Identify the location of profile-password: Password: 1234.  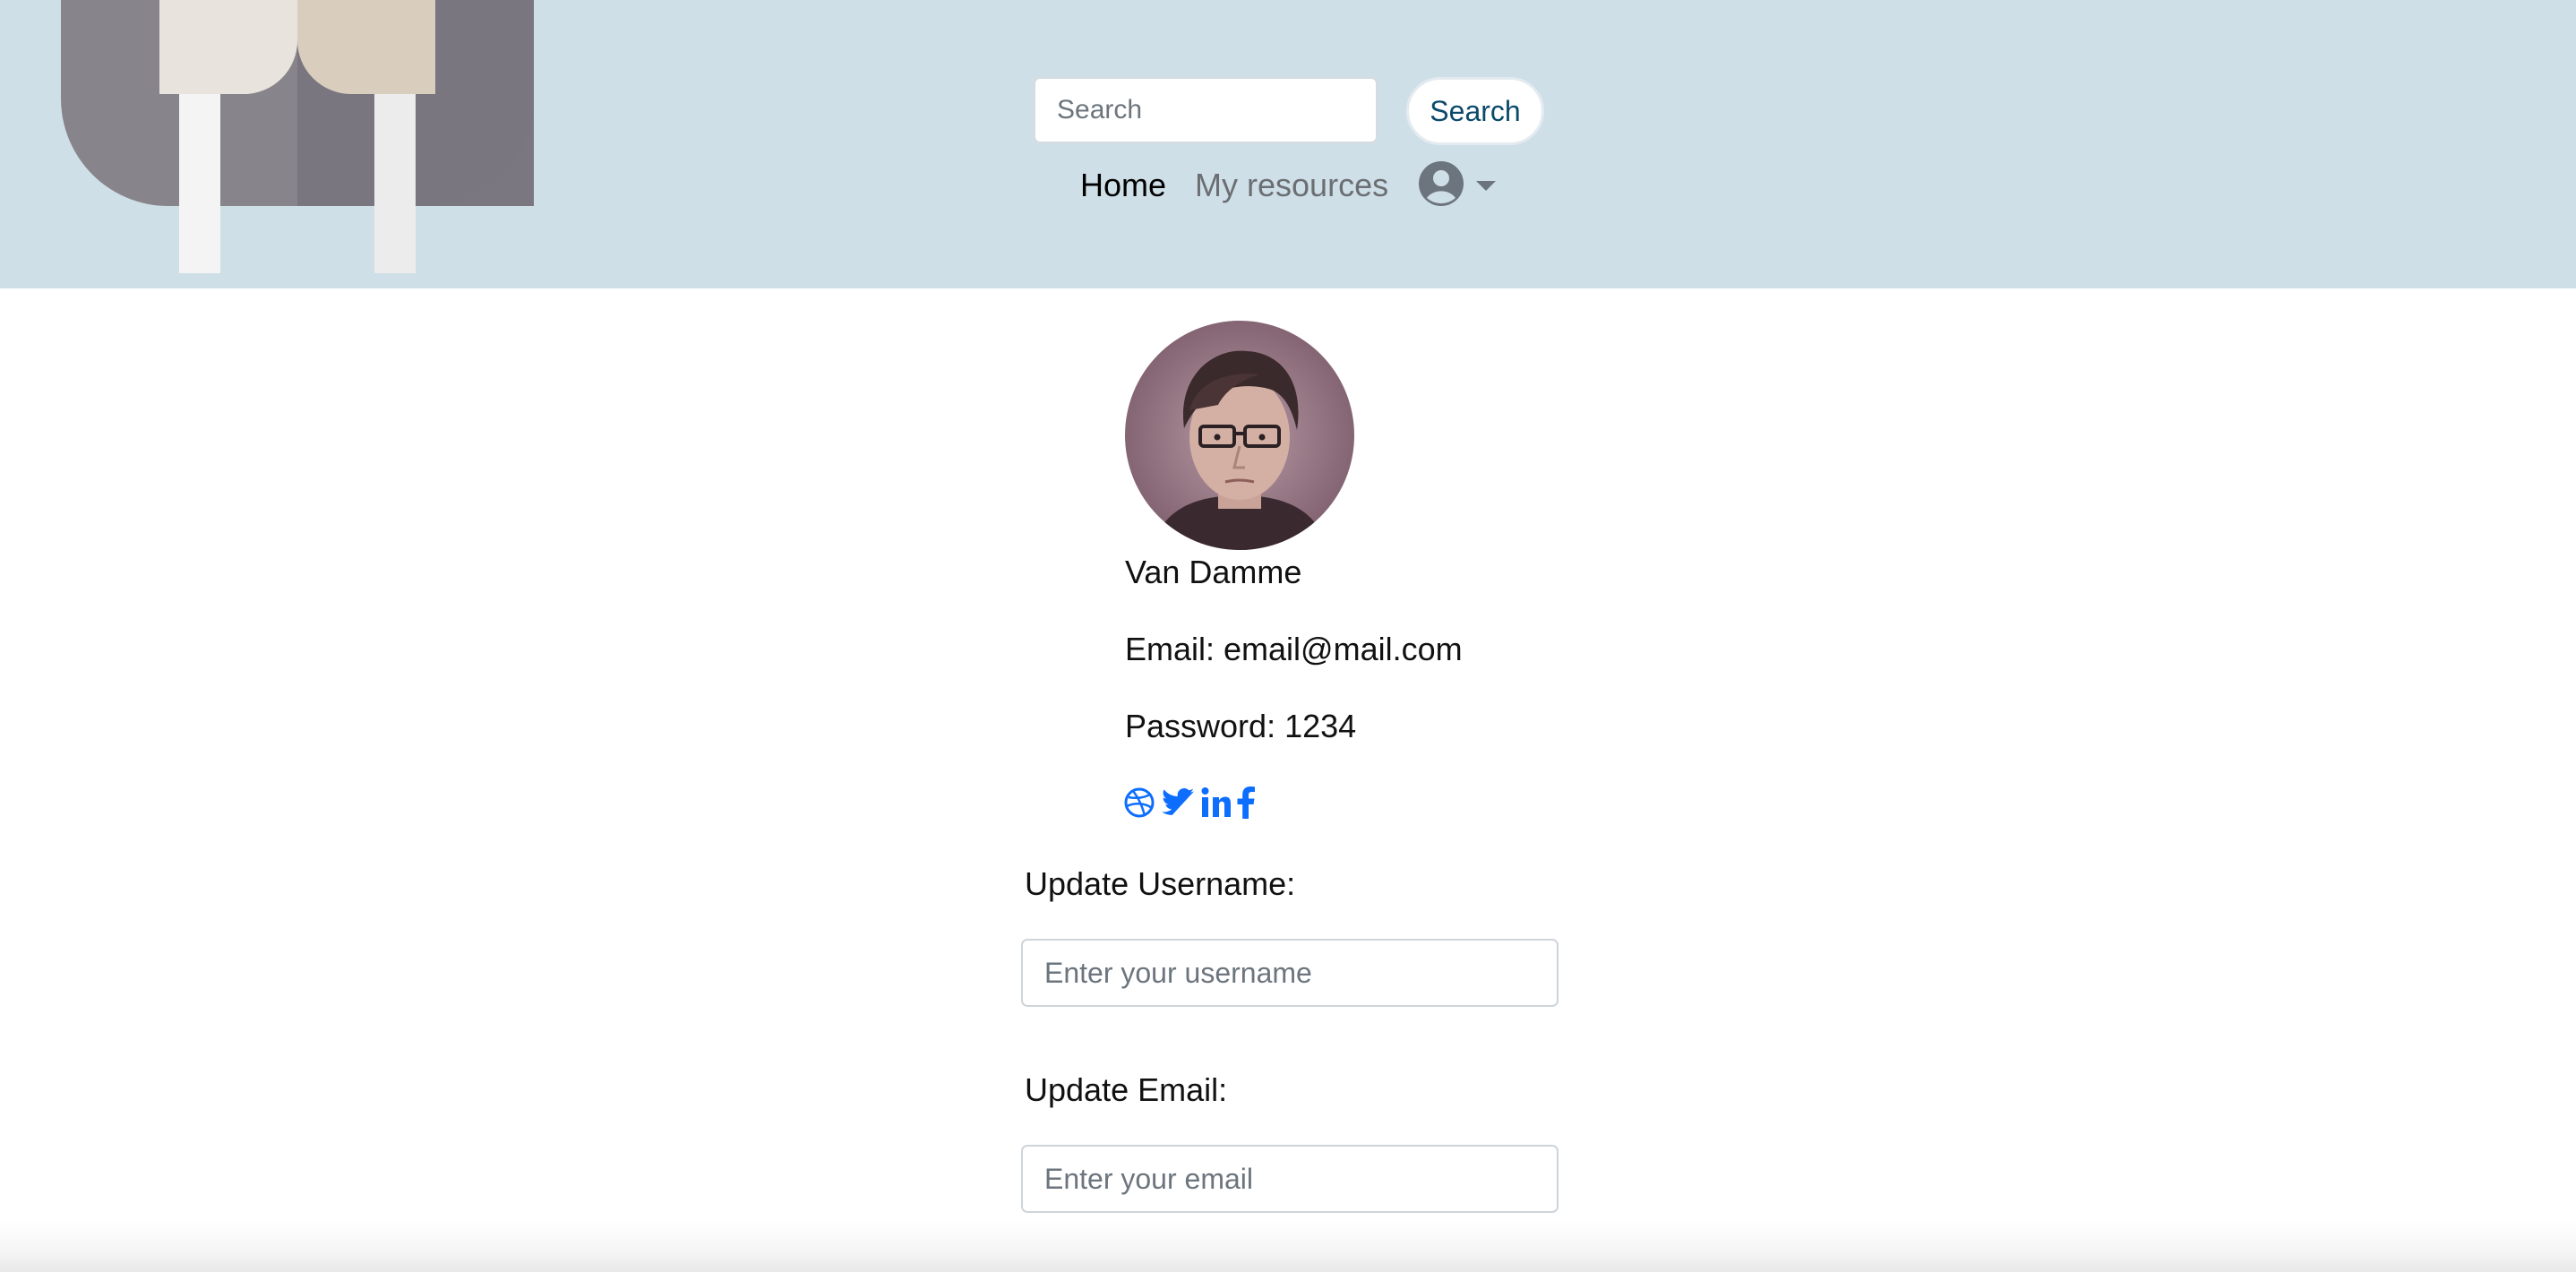
(1241, 726).